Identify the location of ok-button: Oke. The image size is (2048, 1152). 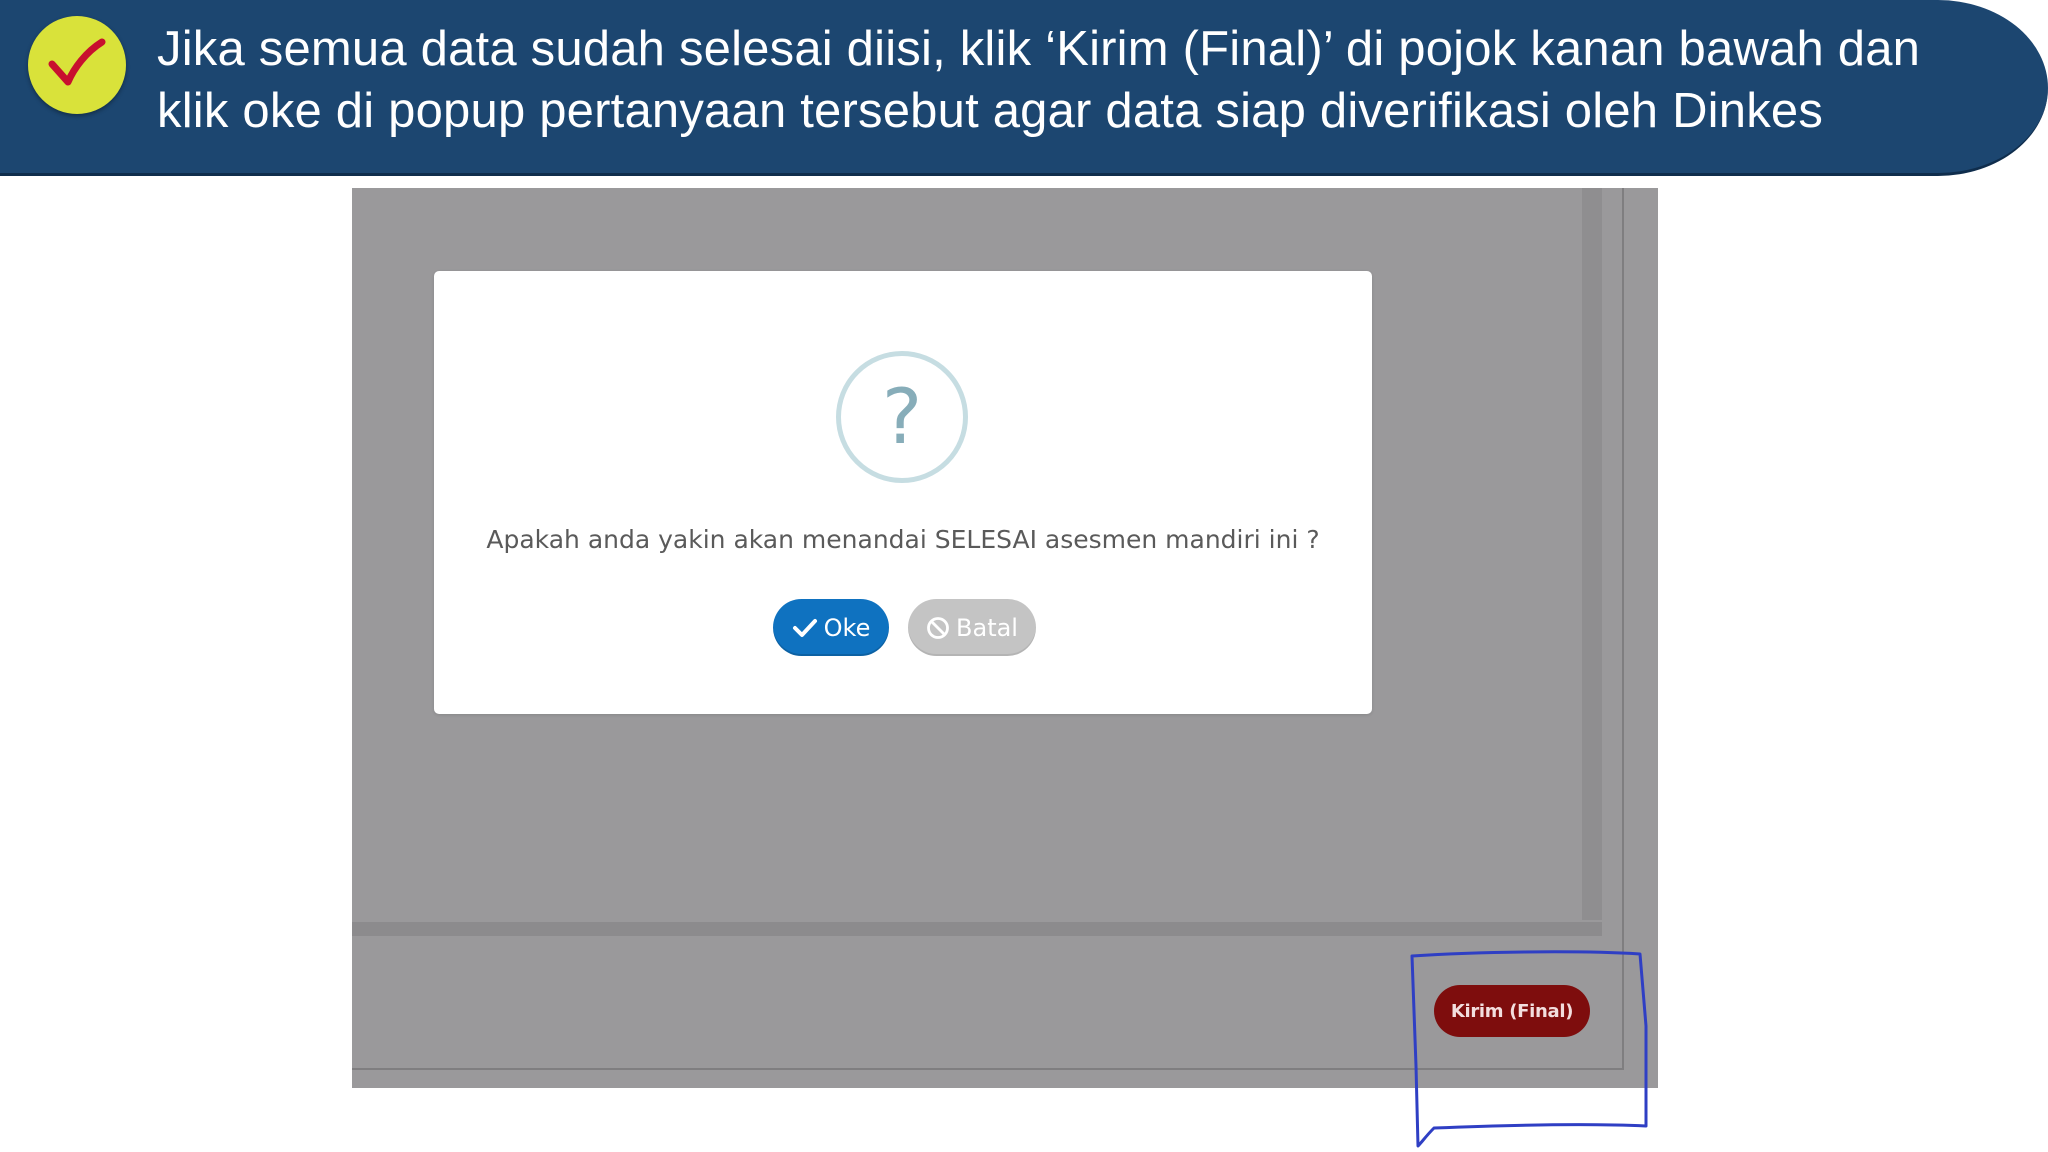
(831, 627).